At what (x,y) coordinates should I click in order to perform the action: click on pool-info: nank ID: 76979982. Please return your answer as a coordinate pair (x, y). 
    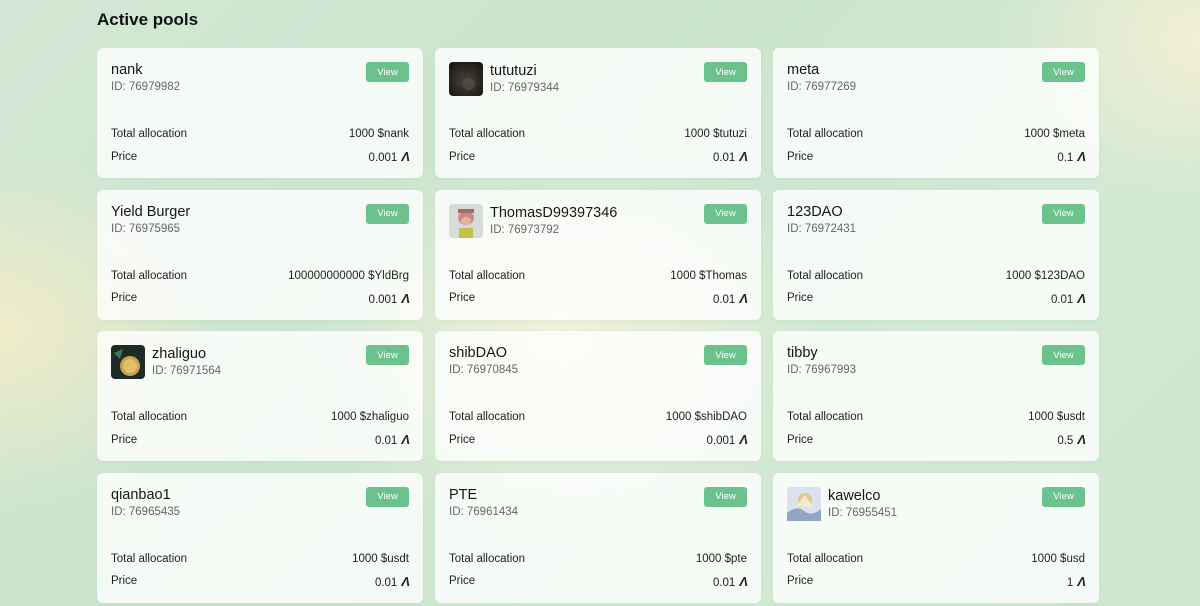
    Looking at the image, I should click on (145, 78).